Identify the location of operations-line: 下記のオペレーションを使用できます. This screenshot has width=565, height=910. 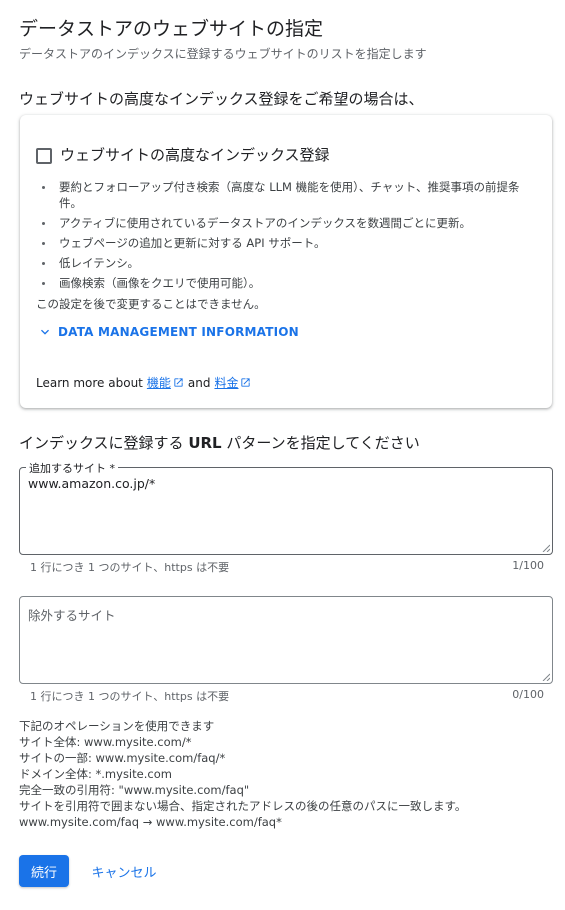
(117, 726).